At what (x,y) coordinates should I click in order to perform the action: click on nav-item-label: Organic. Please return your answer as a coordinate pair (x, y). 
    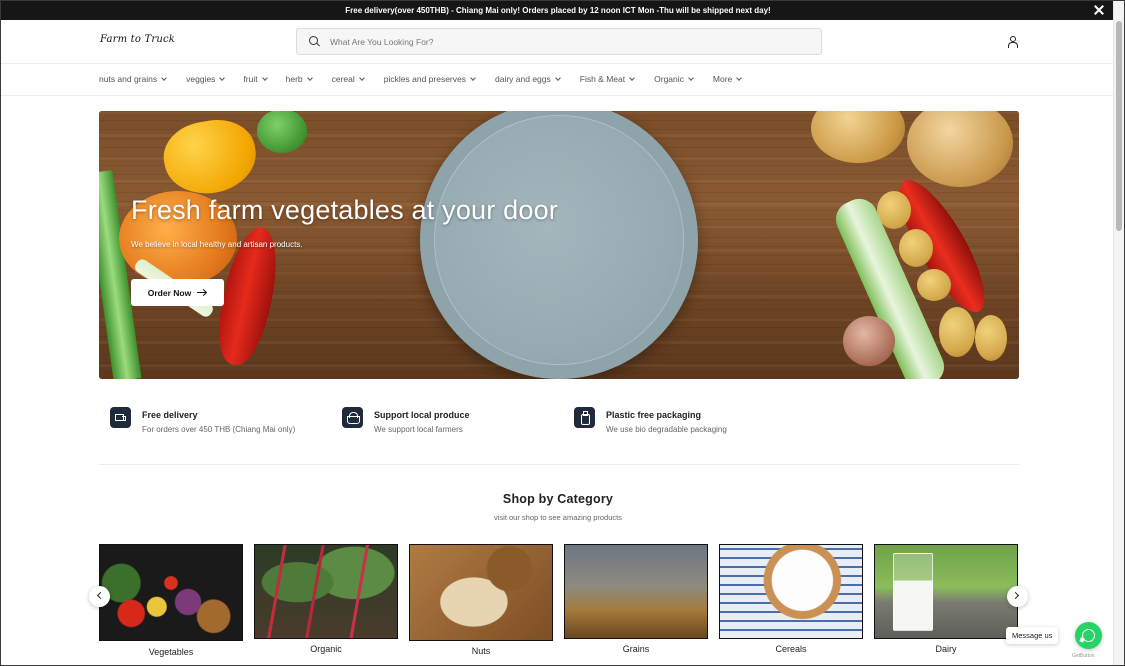
    Looking at the image, I should click on (669, 79).